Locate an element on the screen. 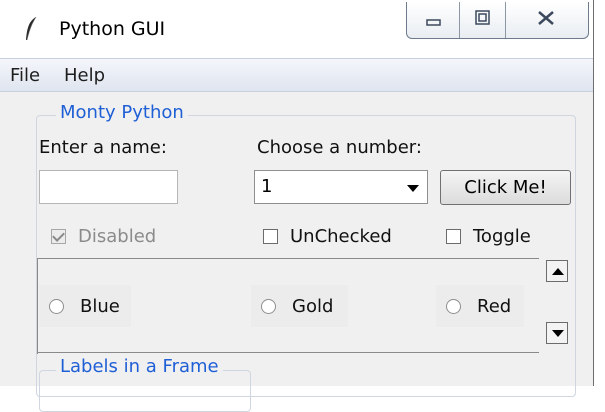  radio-blue: Blue is located at coordinates (85, 306).